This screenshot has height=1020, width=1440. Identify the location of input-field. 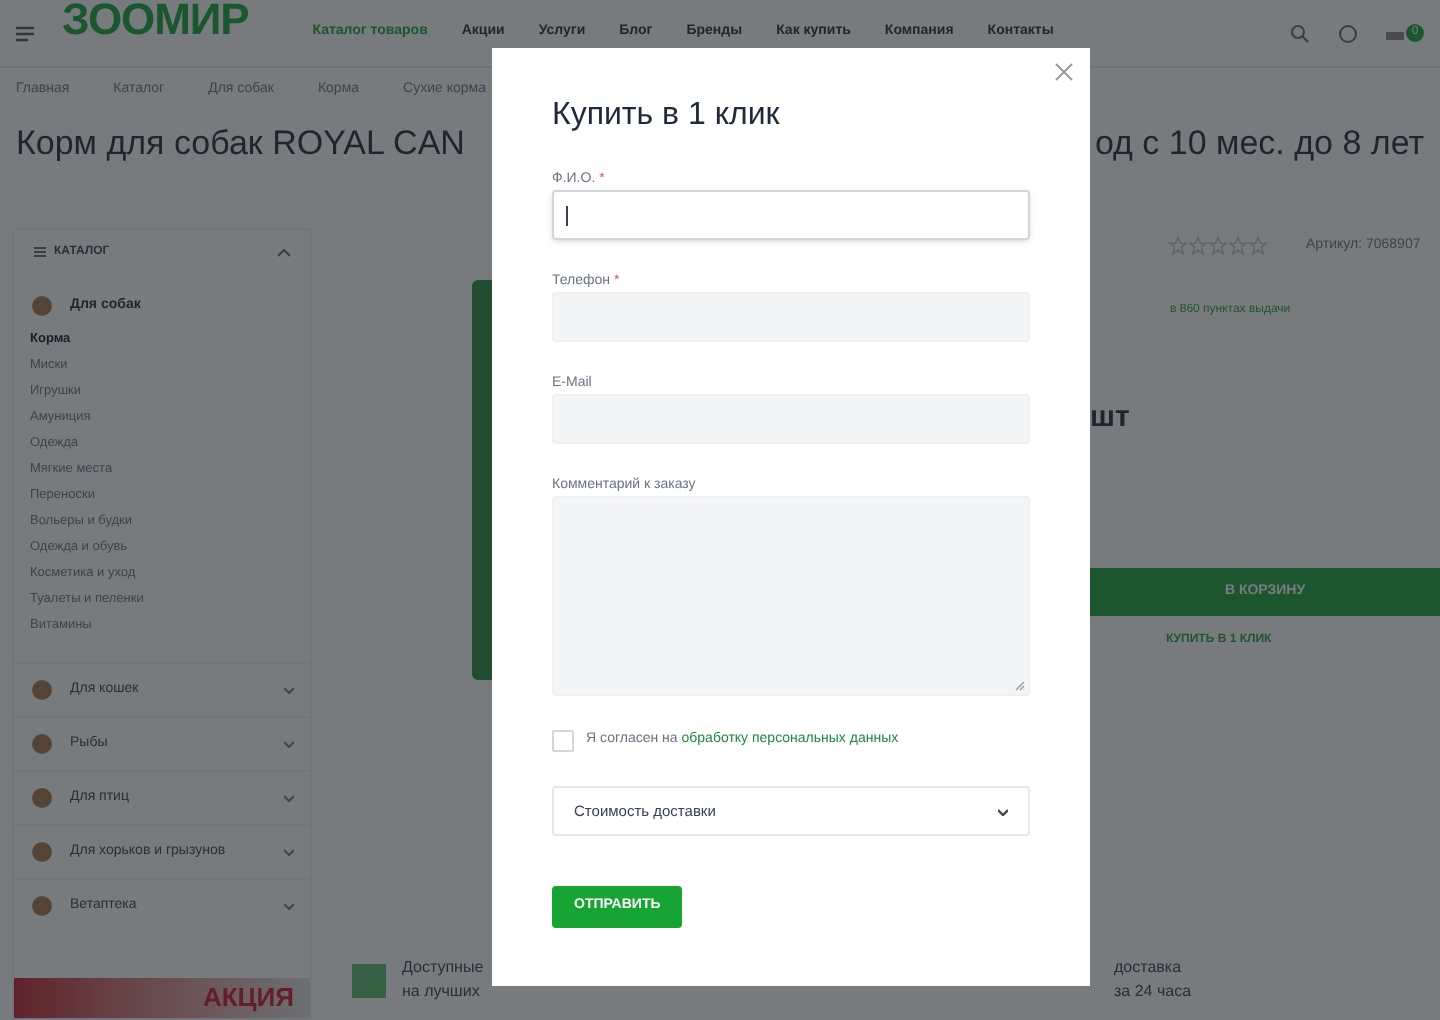
(791, 215).